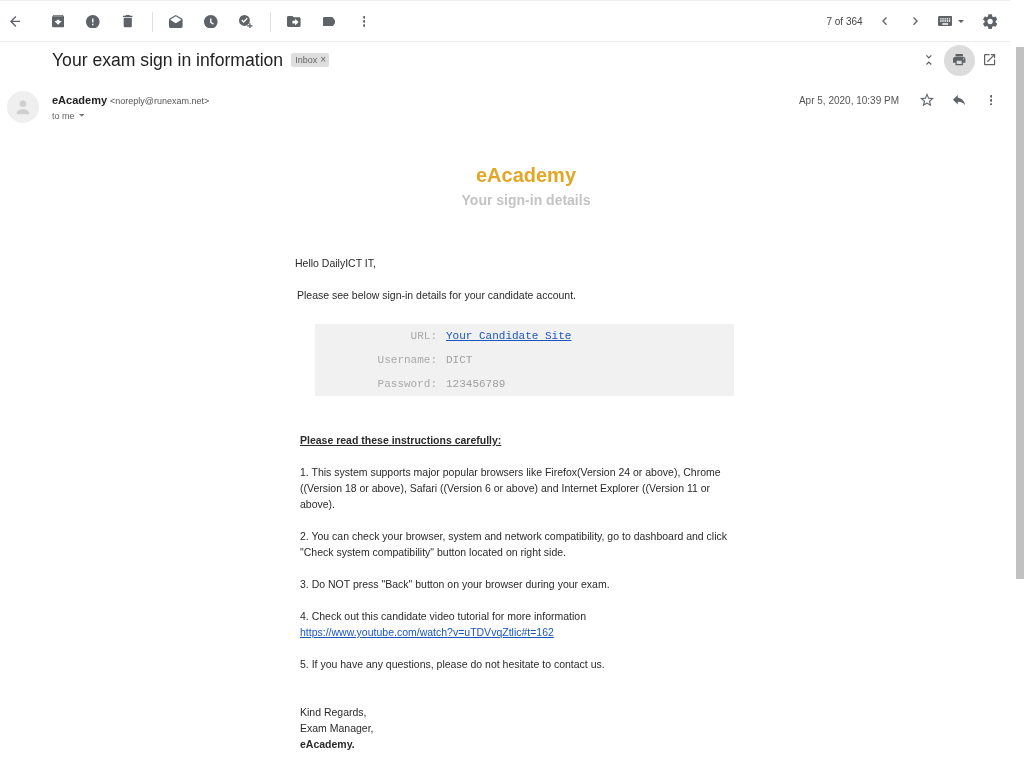  I want to click on intro-text: Please see below sign-in details for your candidate account., so click(436, 295).